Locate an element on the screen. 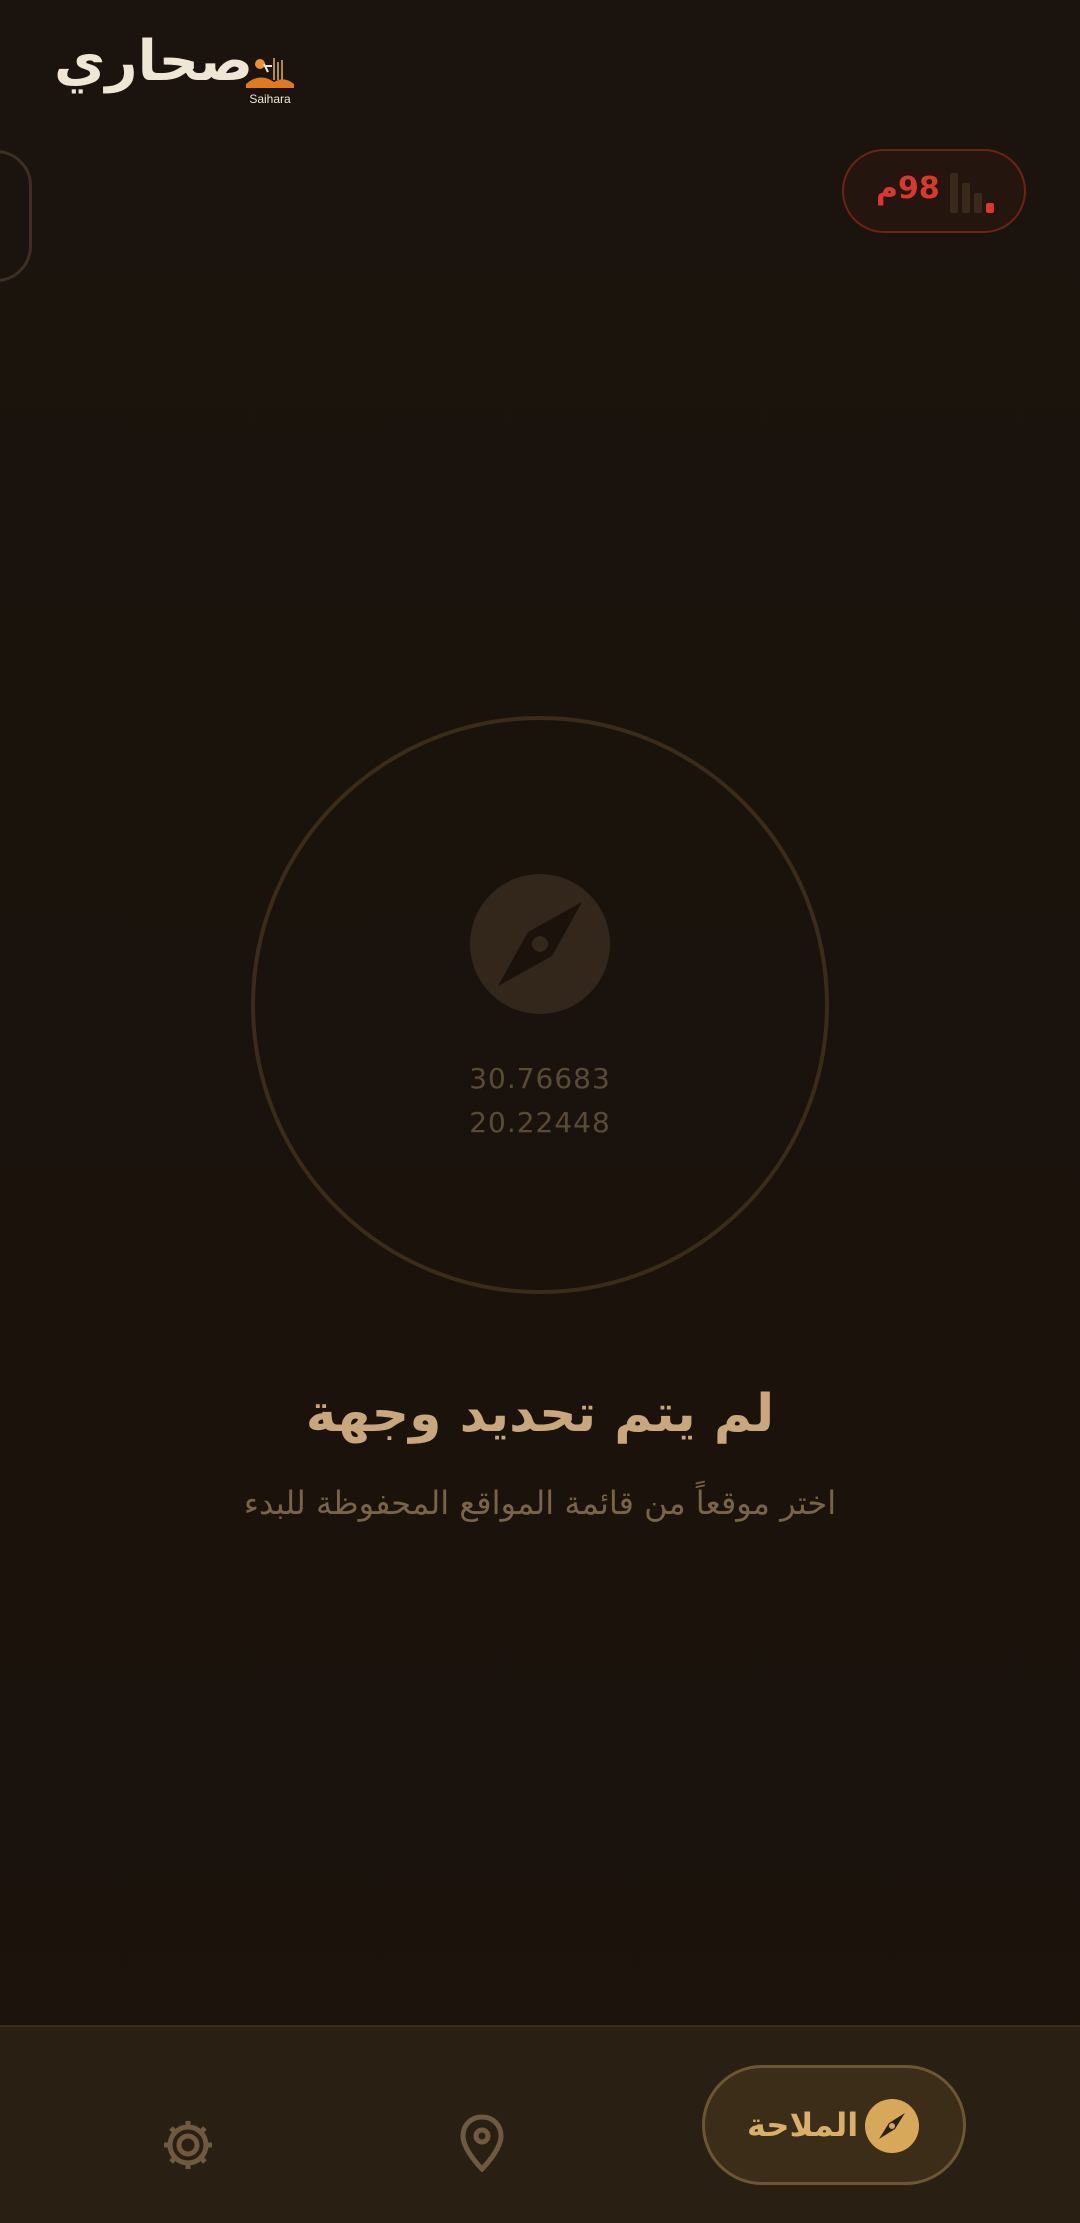  compass-disc is located at coordinates (540, 944).